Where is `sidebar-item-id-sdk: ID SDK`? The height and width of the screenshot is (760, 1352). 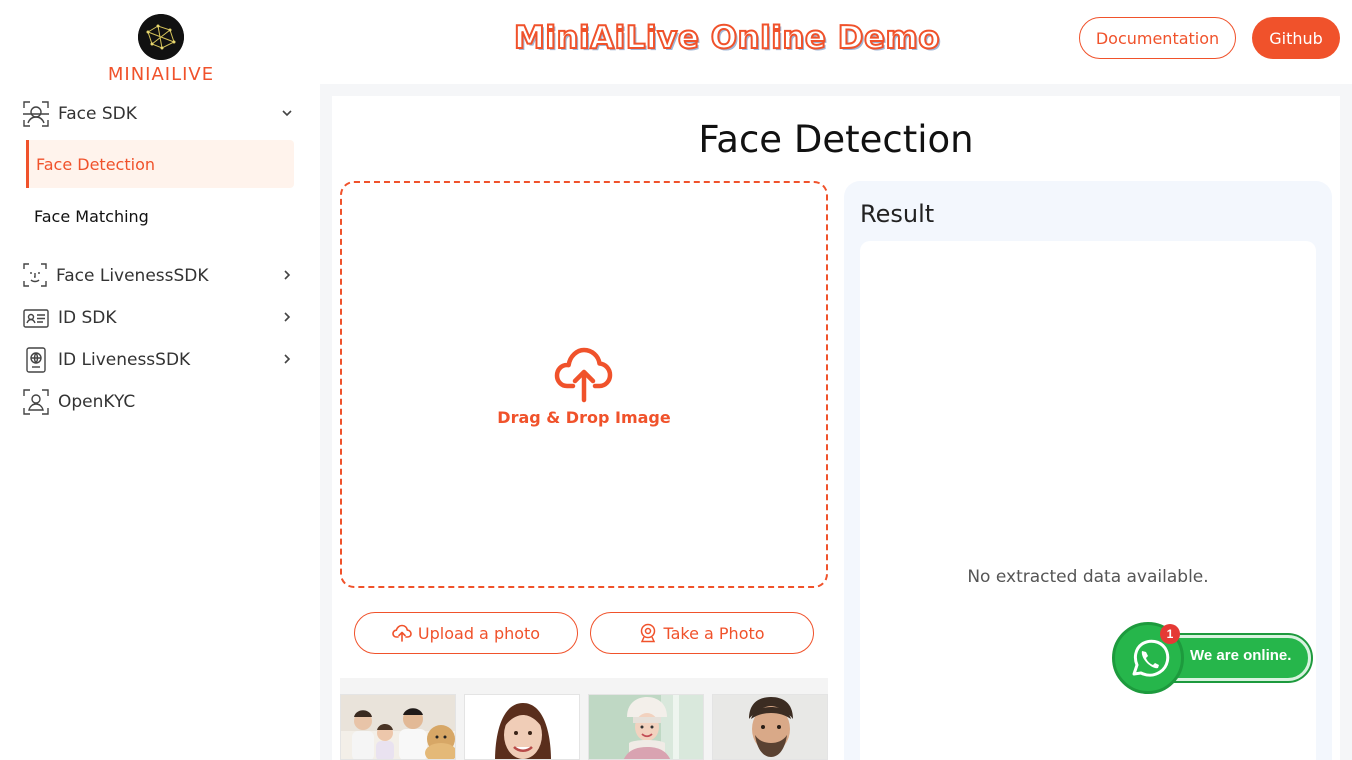 sidebar-item-id-sdk: ID SDK is located at coordinates (162, 318).